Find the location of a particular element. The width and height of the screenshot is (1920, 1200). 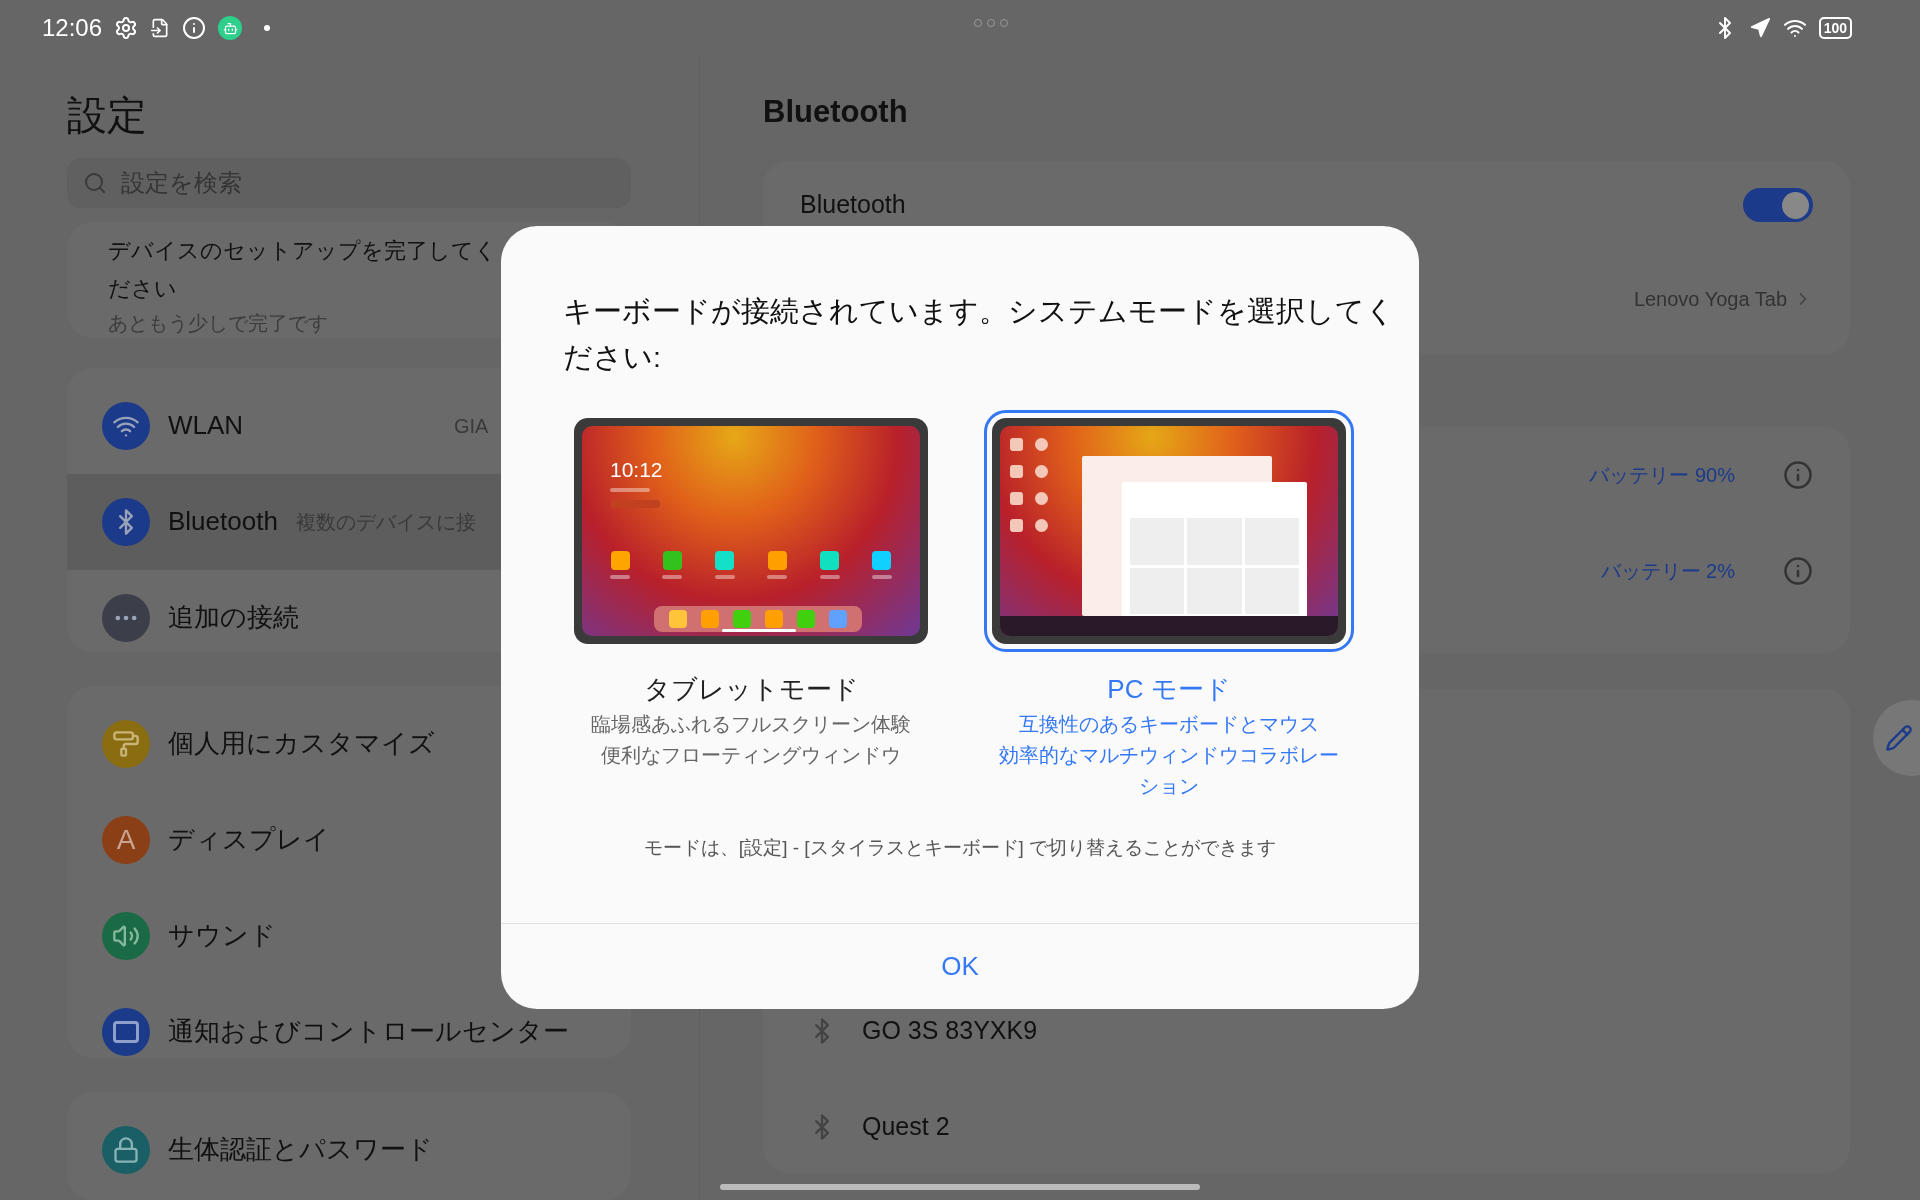

device-name: Quest 2 is located at coordinates (906, 1127).